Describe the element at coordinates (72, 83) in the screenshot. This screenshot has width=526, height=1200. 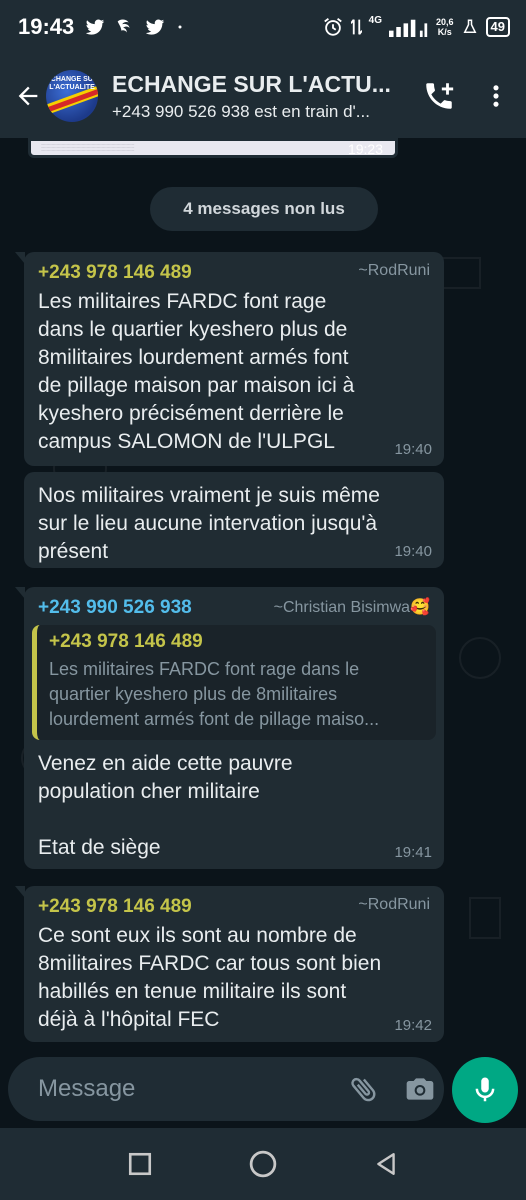
I see `avatar-text: ECHANGE SUR L'ACTUALITE` at that location.